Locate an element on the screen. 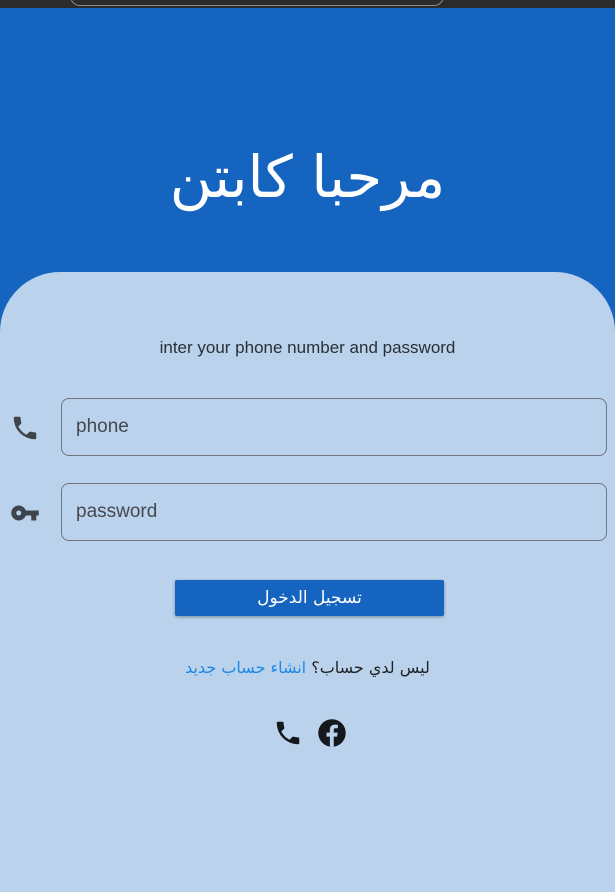  status-bar is located at coordinates (307, 4).